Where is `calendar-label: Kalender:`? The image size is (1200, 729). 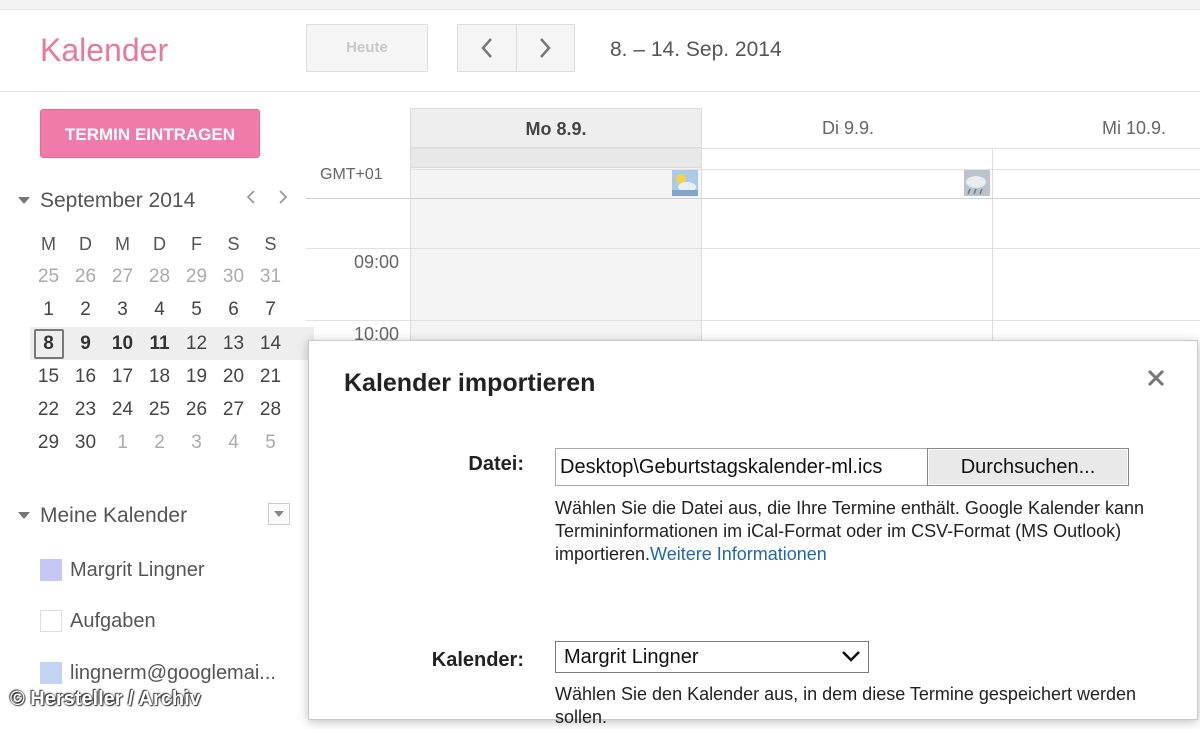
calendar-label: Kalender: is located at coordinates (477, 660).